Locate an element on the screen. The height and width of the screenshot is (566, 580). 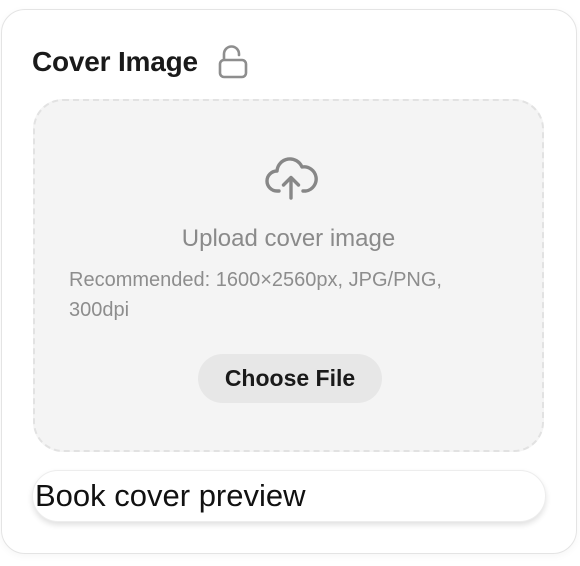
choose-file-button: Choose File is located at coordinates (290, 378).